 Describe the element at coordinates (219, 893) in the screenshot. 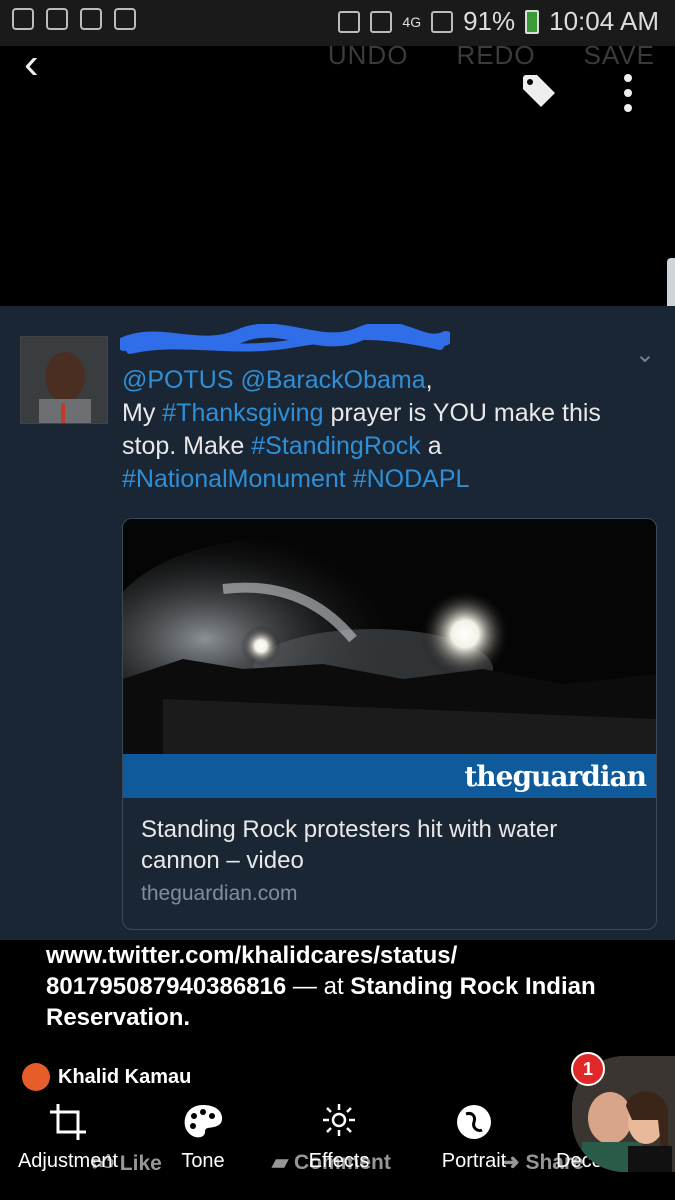

I see `card-domain: theguardian.com` at that location.